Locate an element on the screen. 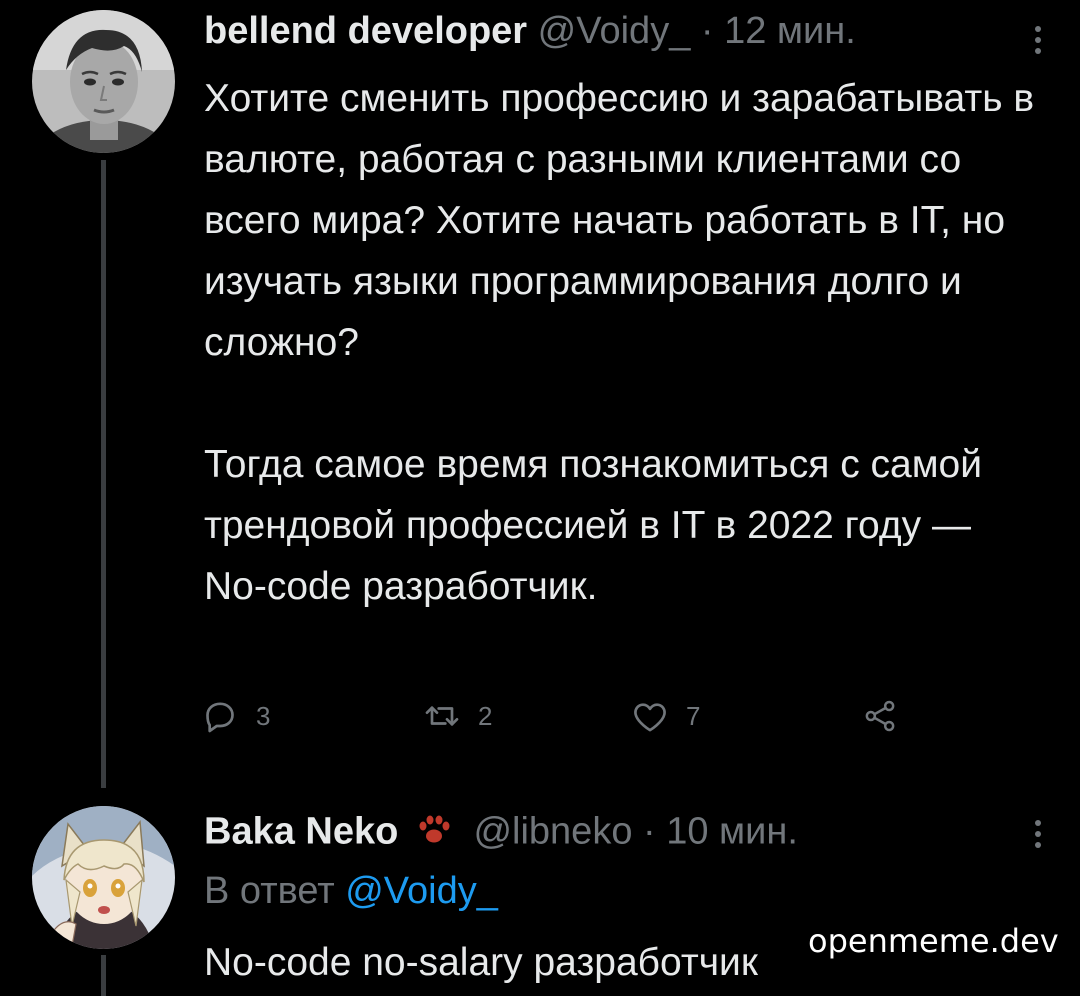 The width and height of the screenshot is (1080, 996). tweet-timestamp: 12 мин. is located at coordinates (790, 31).